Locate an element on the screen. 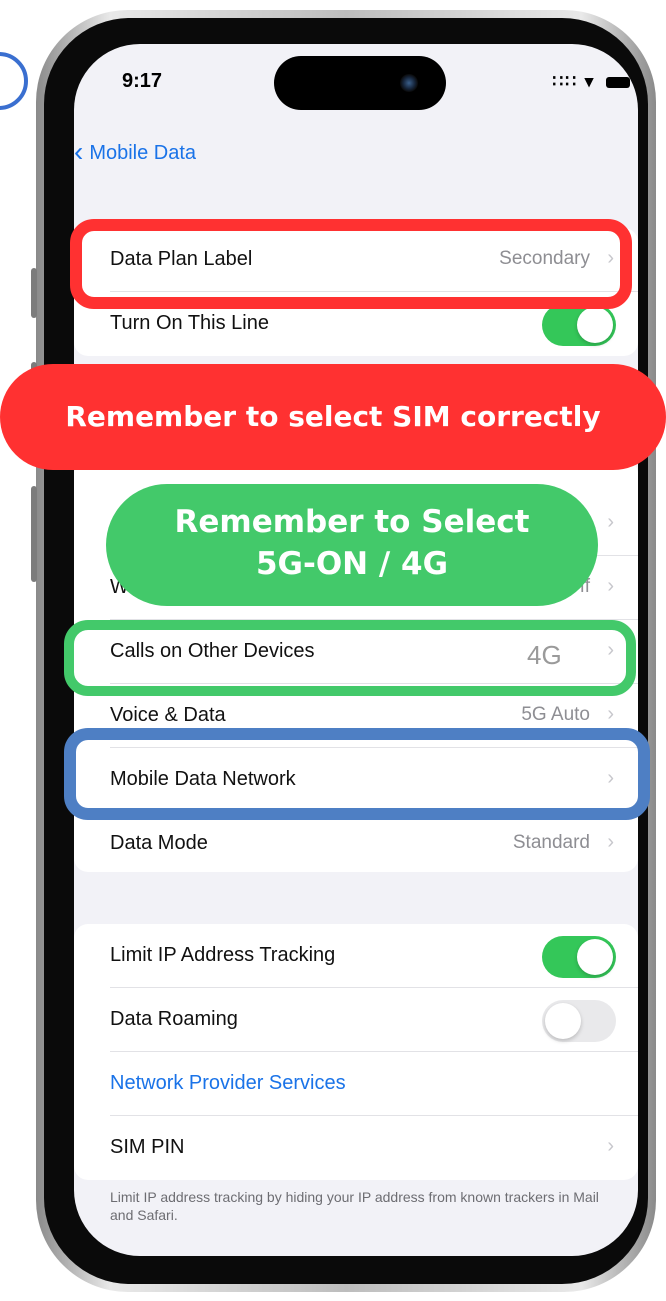 Image resolution: width=666 pixels, height=1301 pixels. dynamic-island is located at coordinates (360, 83).